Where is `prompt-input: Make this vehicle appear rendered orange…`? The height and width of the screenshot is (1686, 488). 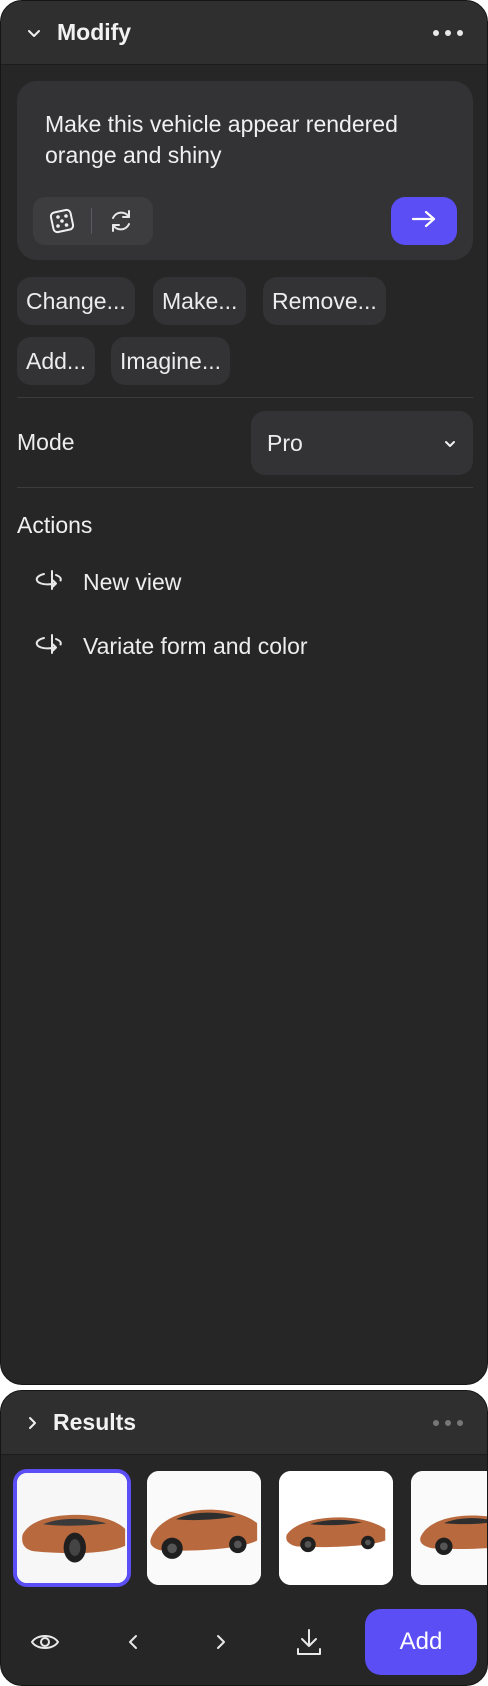 prompt-input: Make this vehicle appear rendered orange… is located at coordinates (250, 140).